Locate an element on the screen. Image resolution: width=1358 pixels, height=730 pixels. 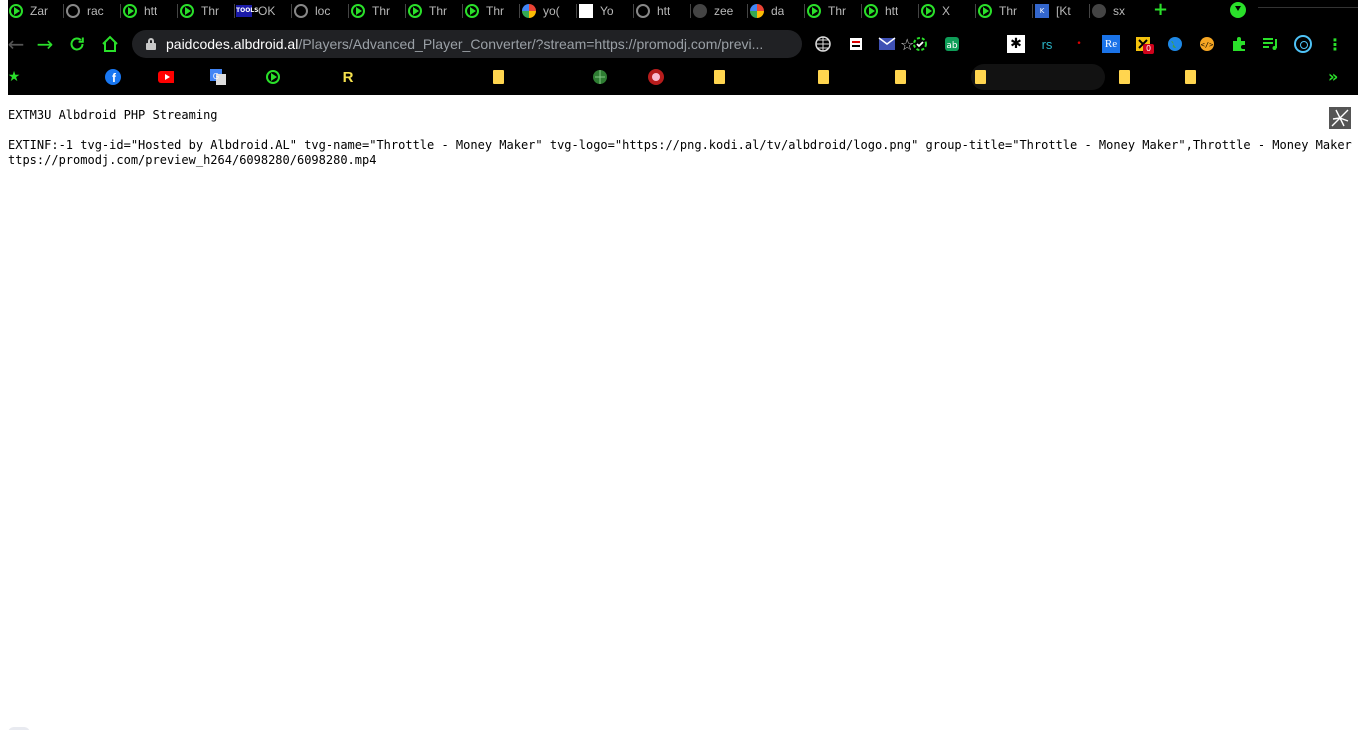
app-icon: K is located at coordinates (1042, 11).